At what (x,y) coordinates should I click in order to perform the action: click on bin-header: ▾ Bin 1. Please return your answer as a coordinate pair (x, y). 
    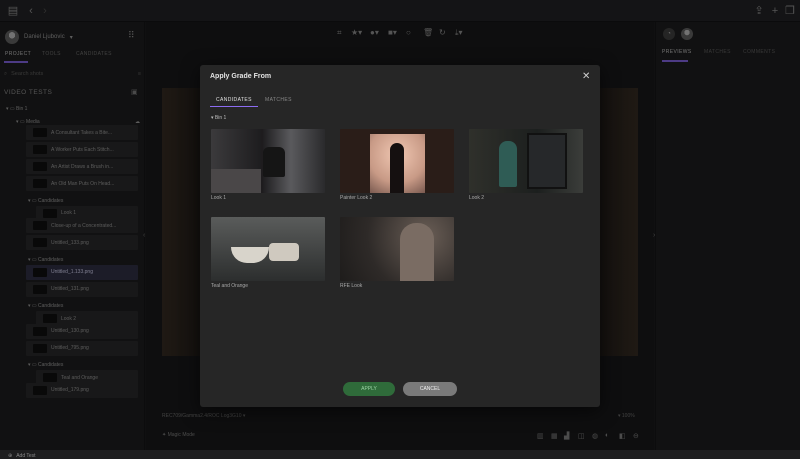
    Looking at the image, I should click on (218, 118).